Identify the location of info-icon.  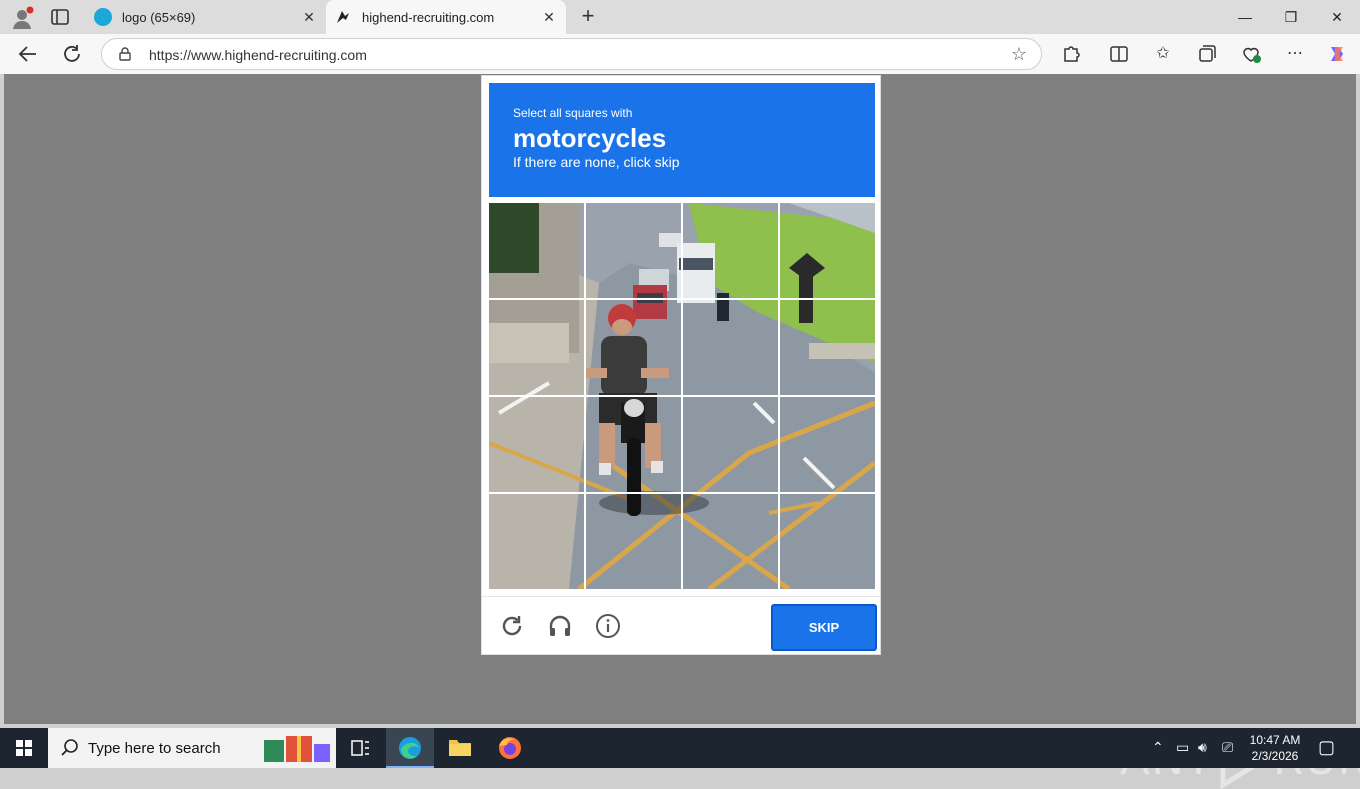
(608, 626).